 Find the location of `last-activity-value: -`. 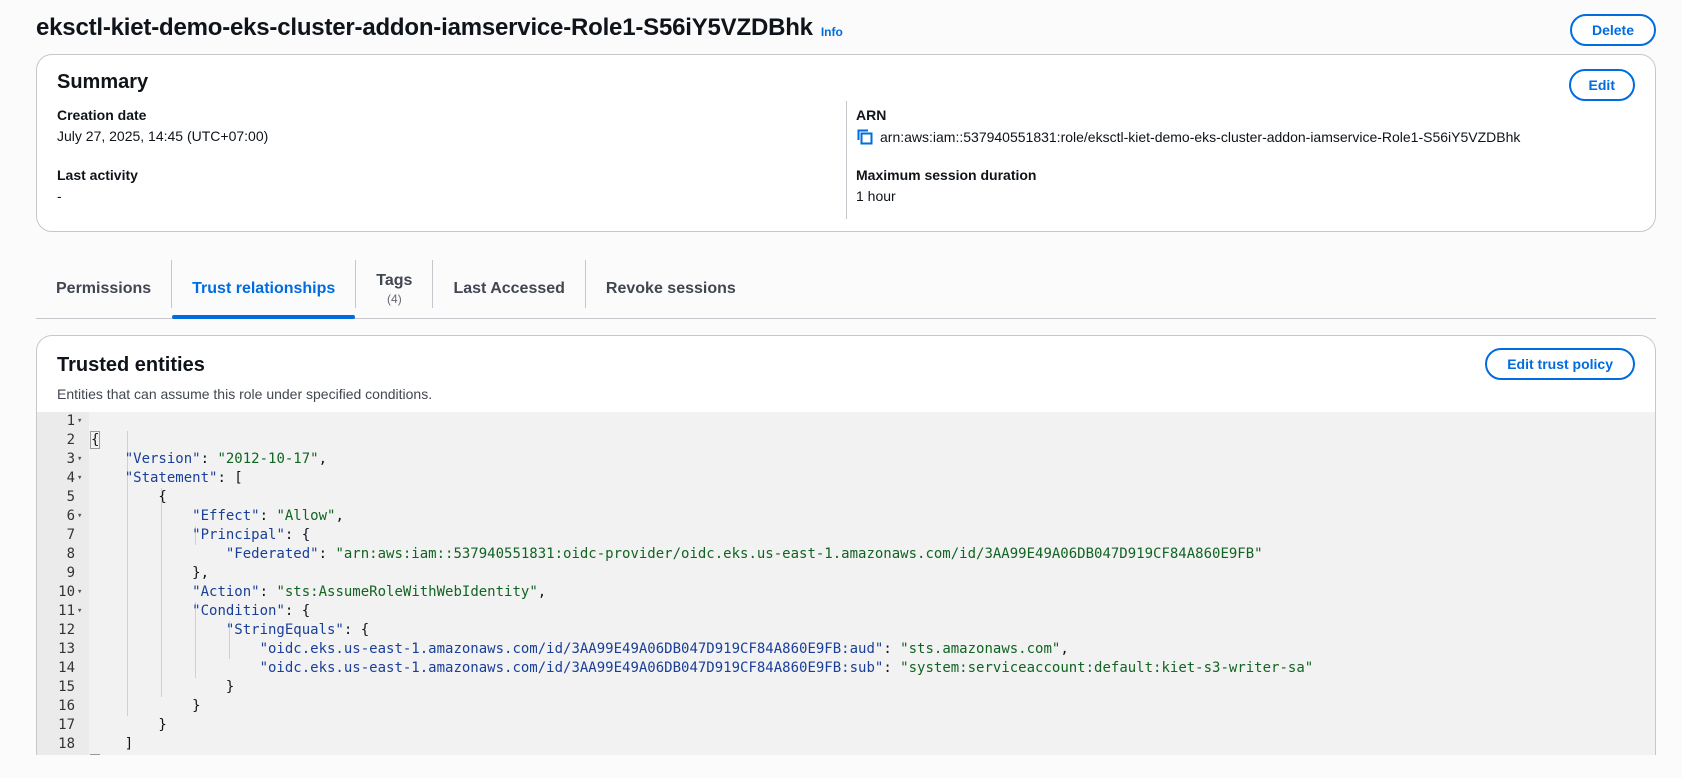

last-activity-value: - is located at coordinates (59, 196).